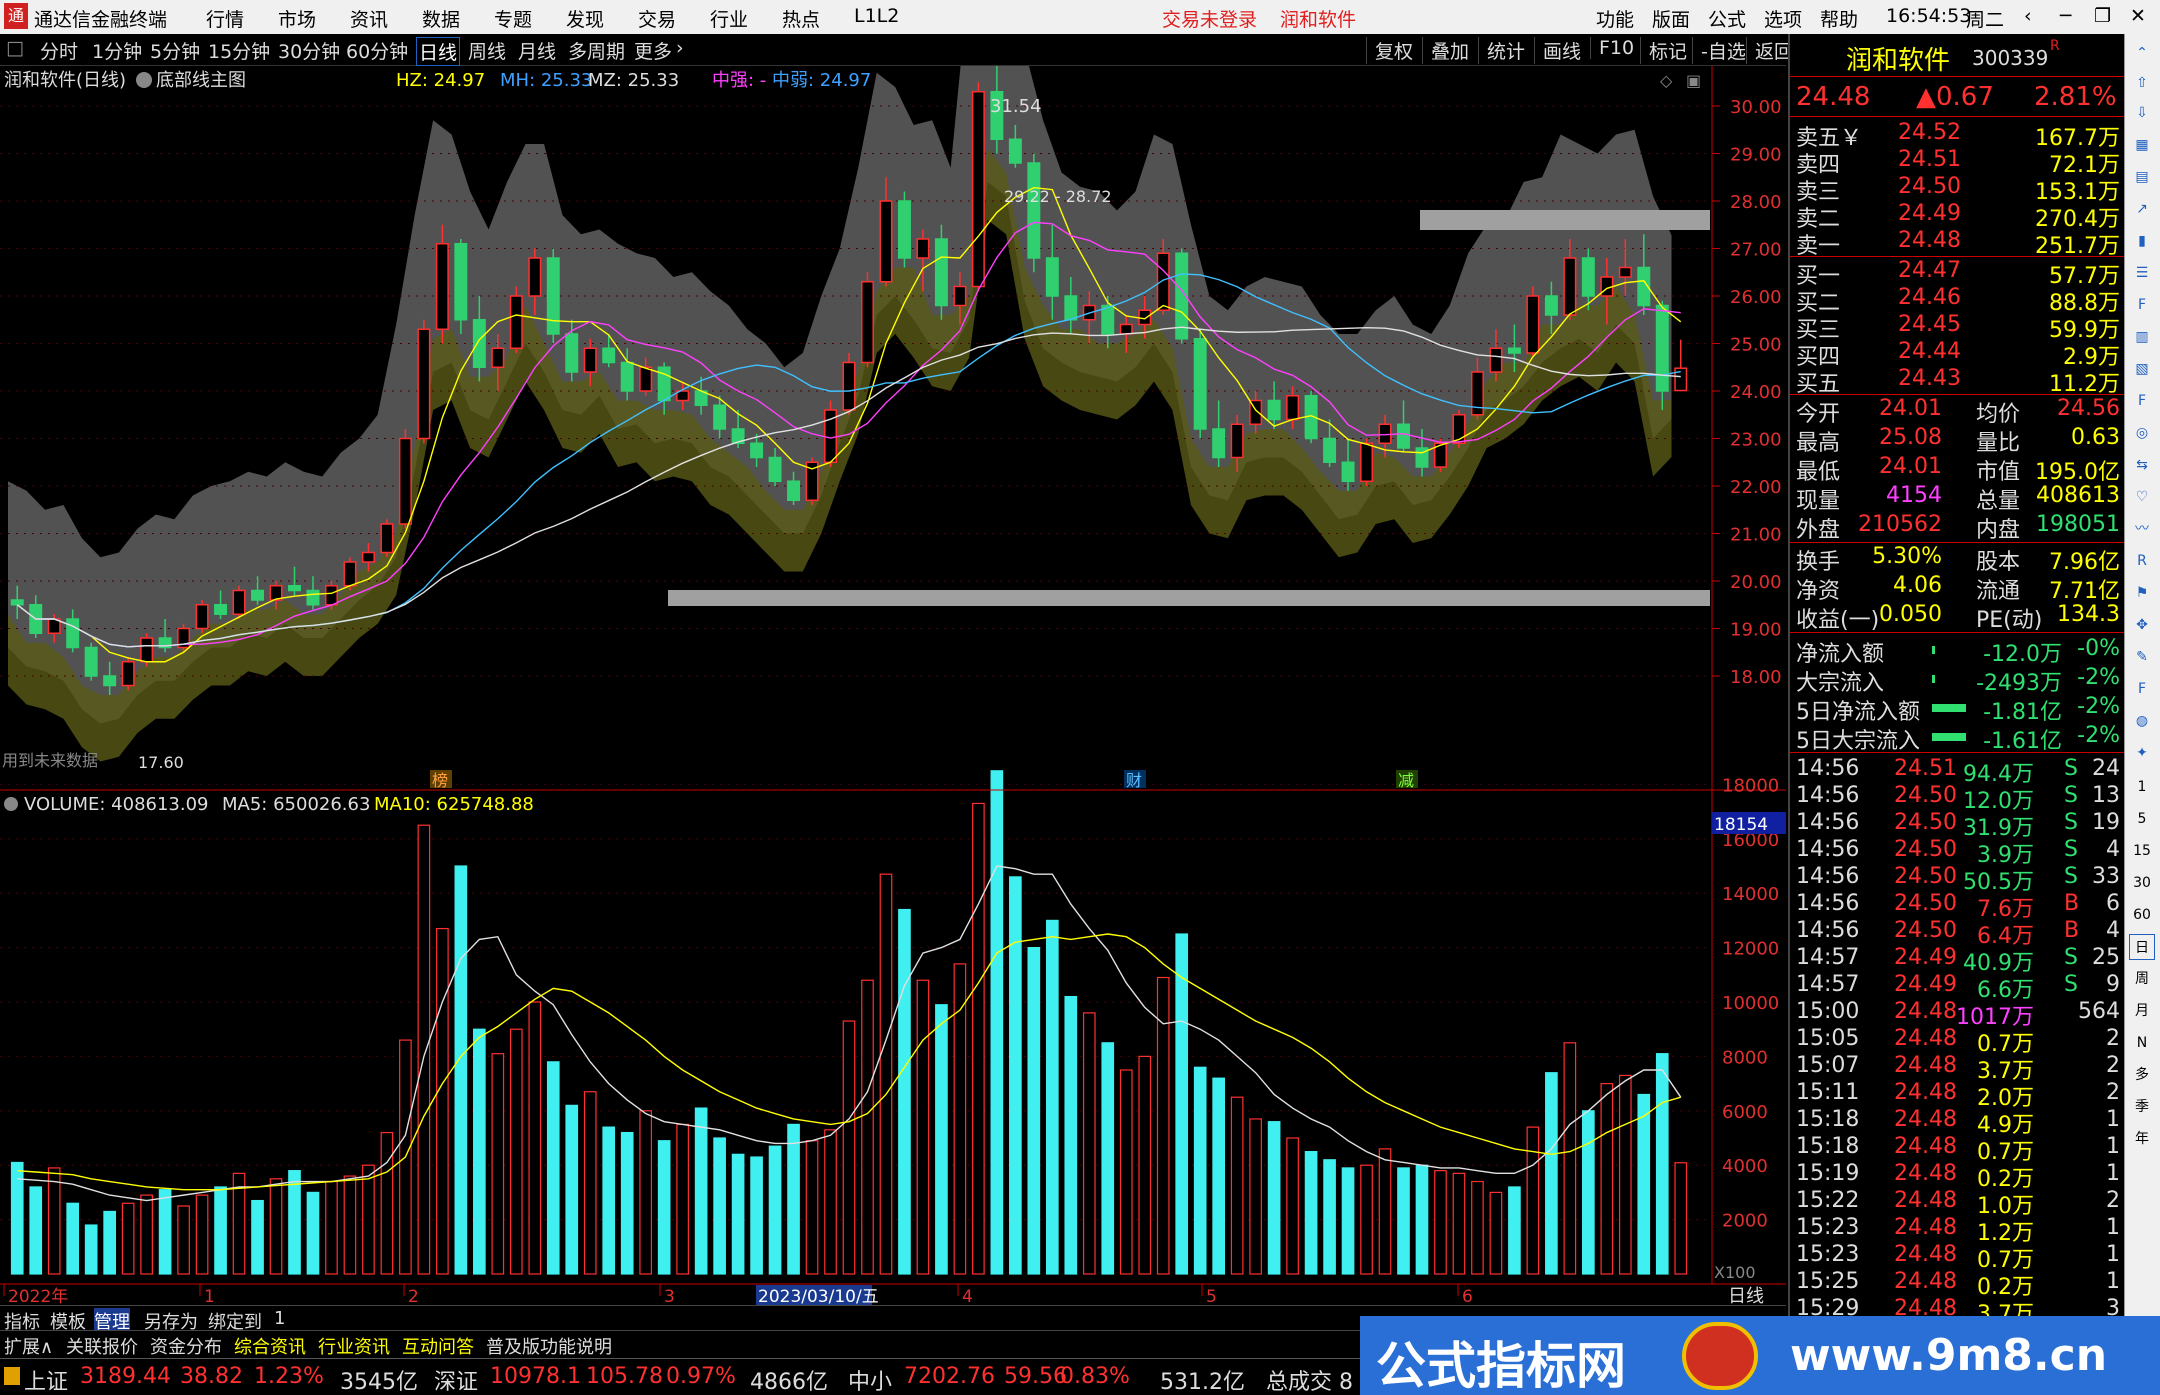  I want to click on menu-discover: 发现, so click(585, 18).